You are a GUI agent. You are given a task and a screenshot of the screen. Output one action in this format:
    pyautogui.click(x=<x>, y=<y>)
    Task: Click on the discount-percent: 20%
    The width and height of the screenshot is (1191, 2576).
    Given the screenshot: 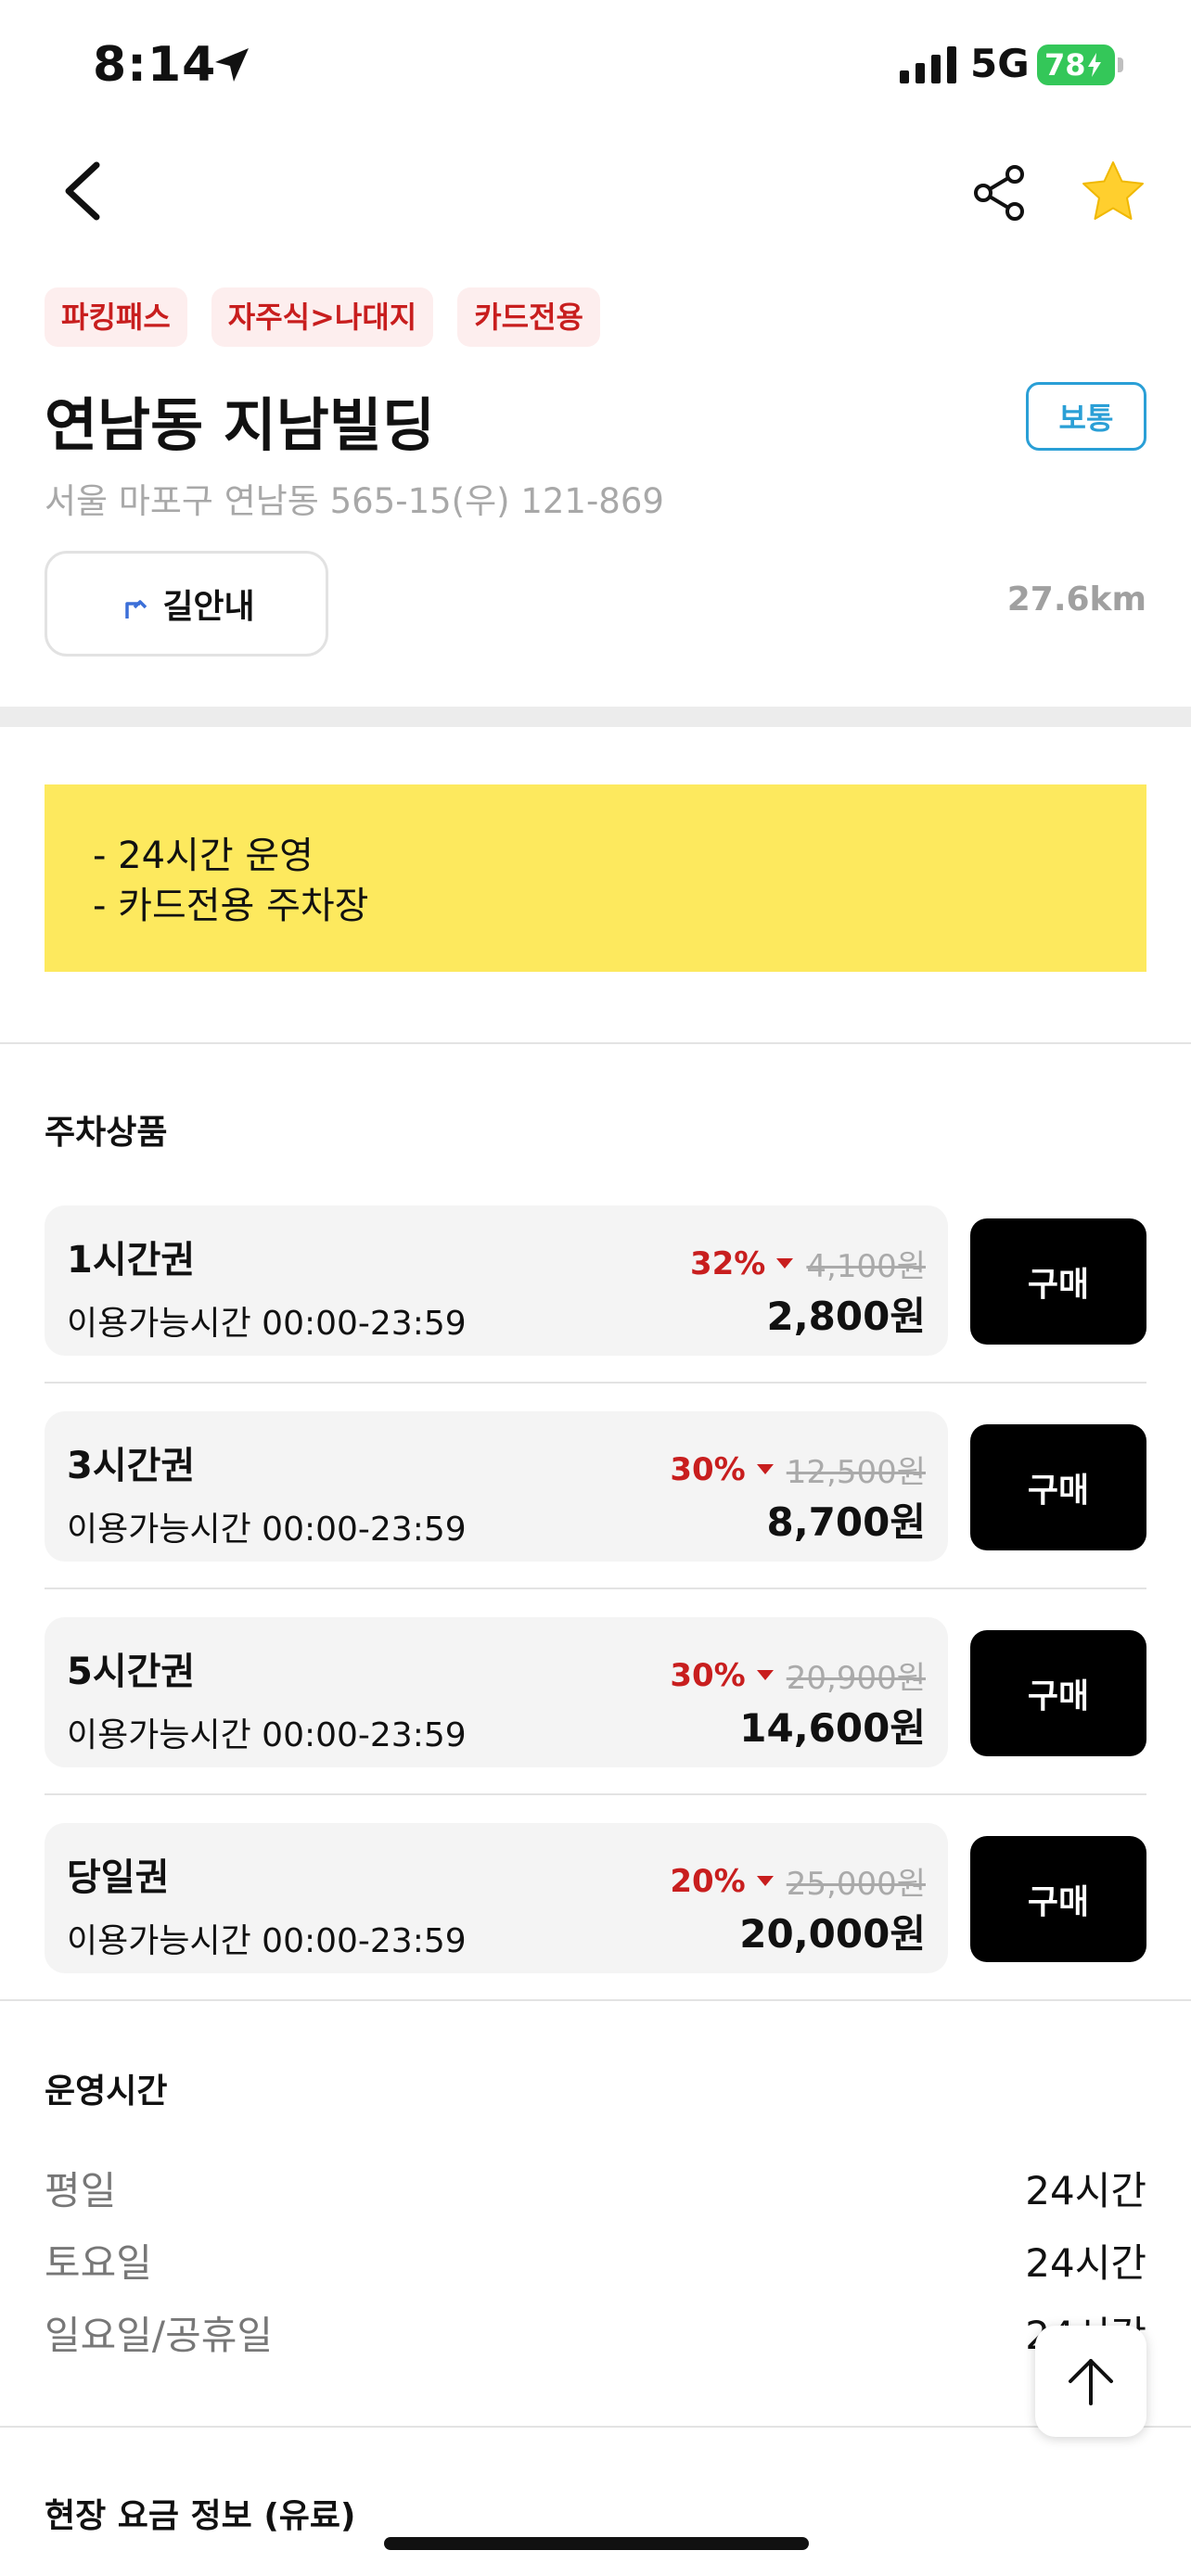 What is the action you would take?
    pyautogui.click(x=708, y=1881)
    